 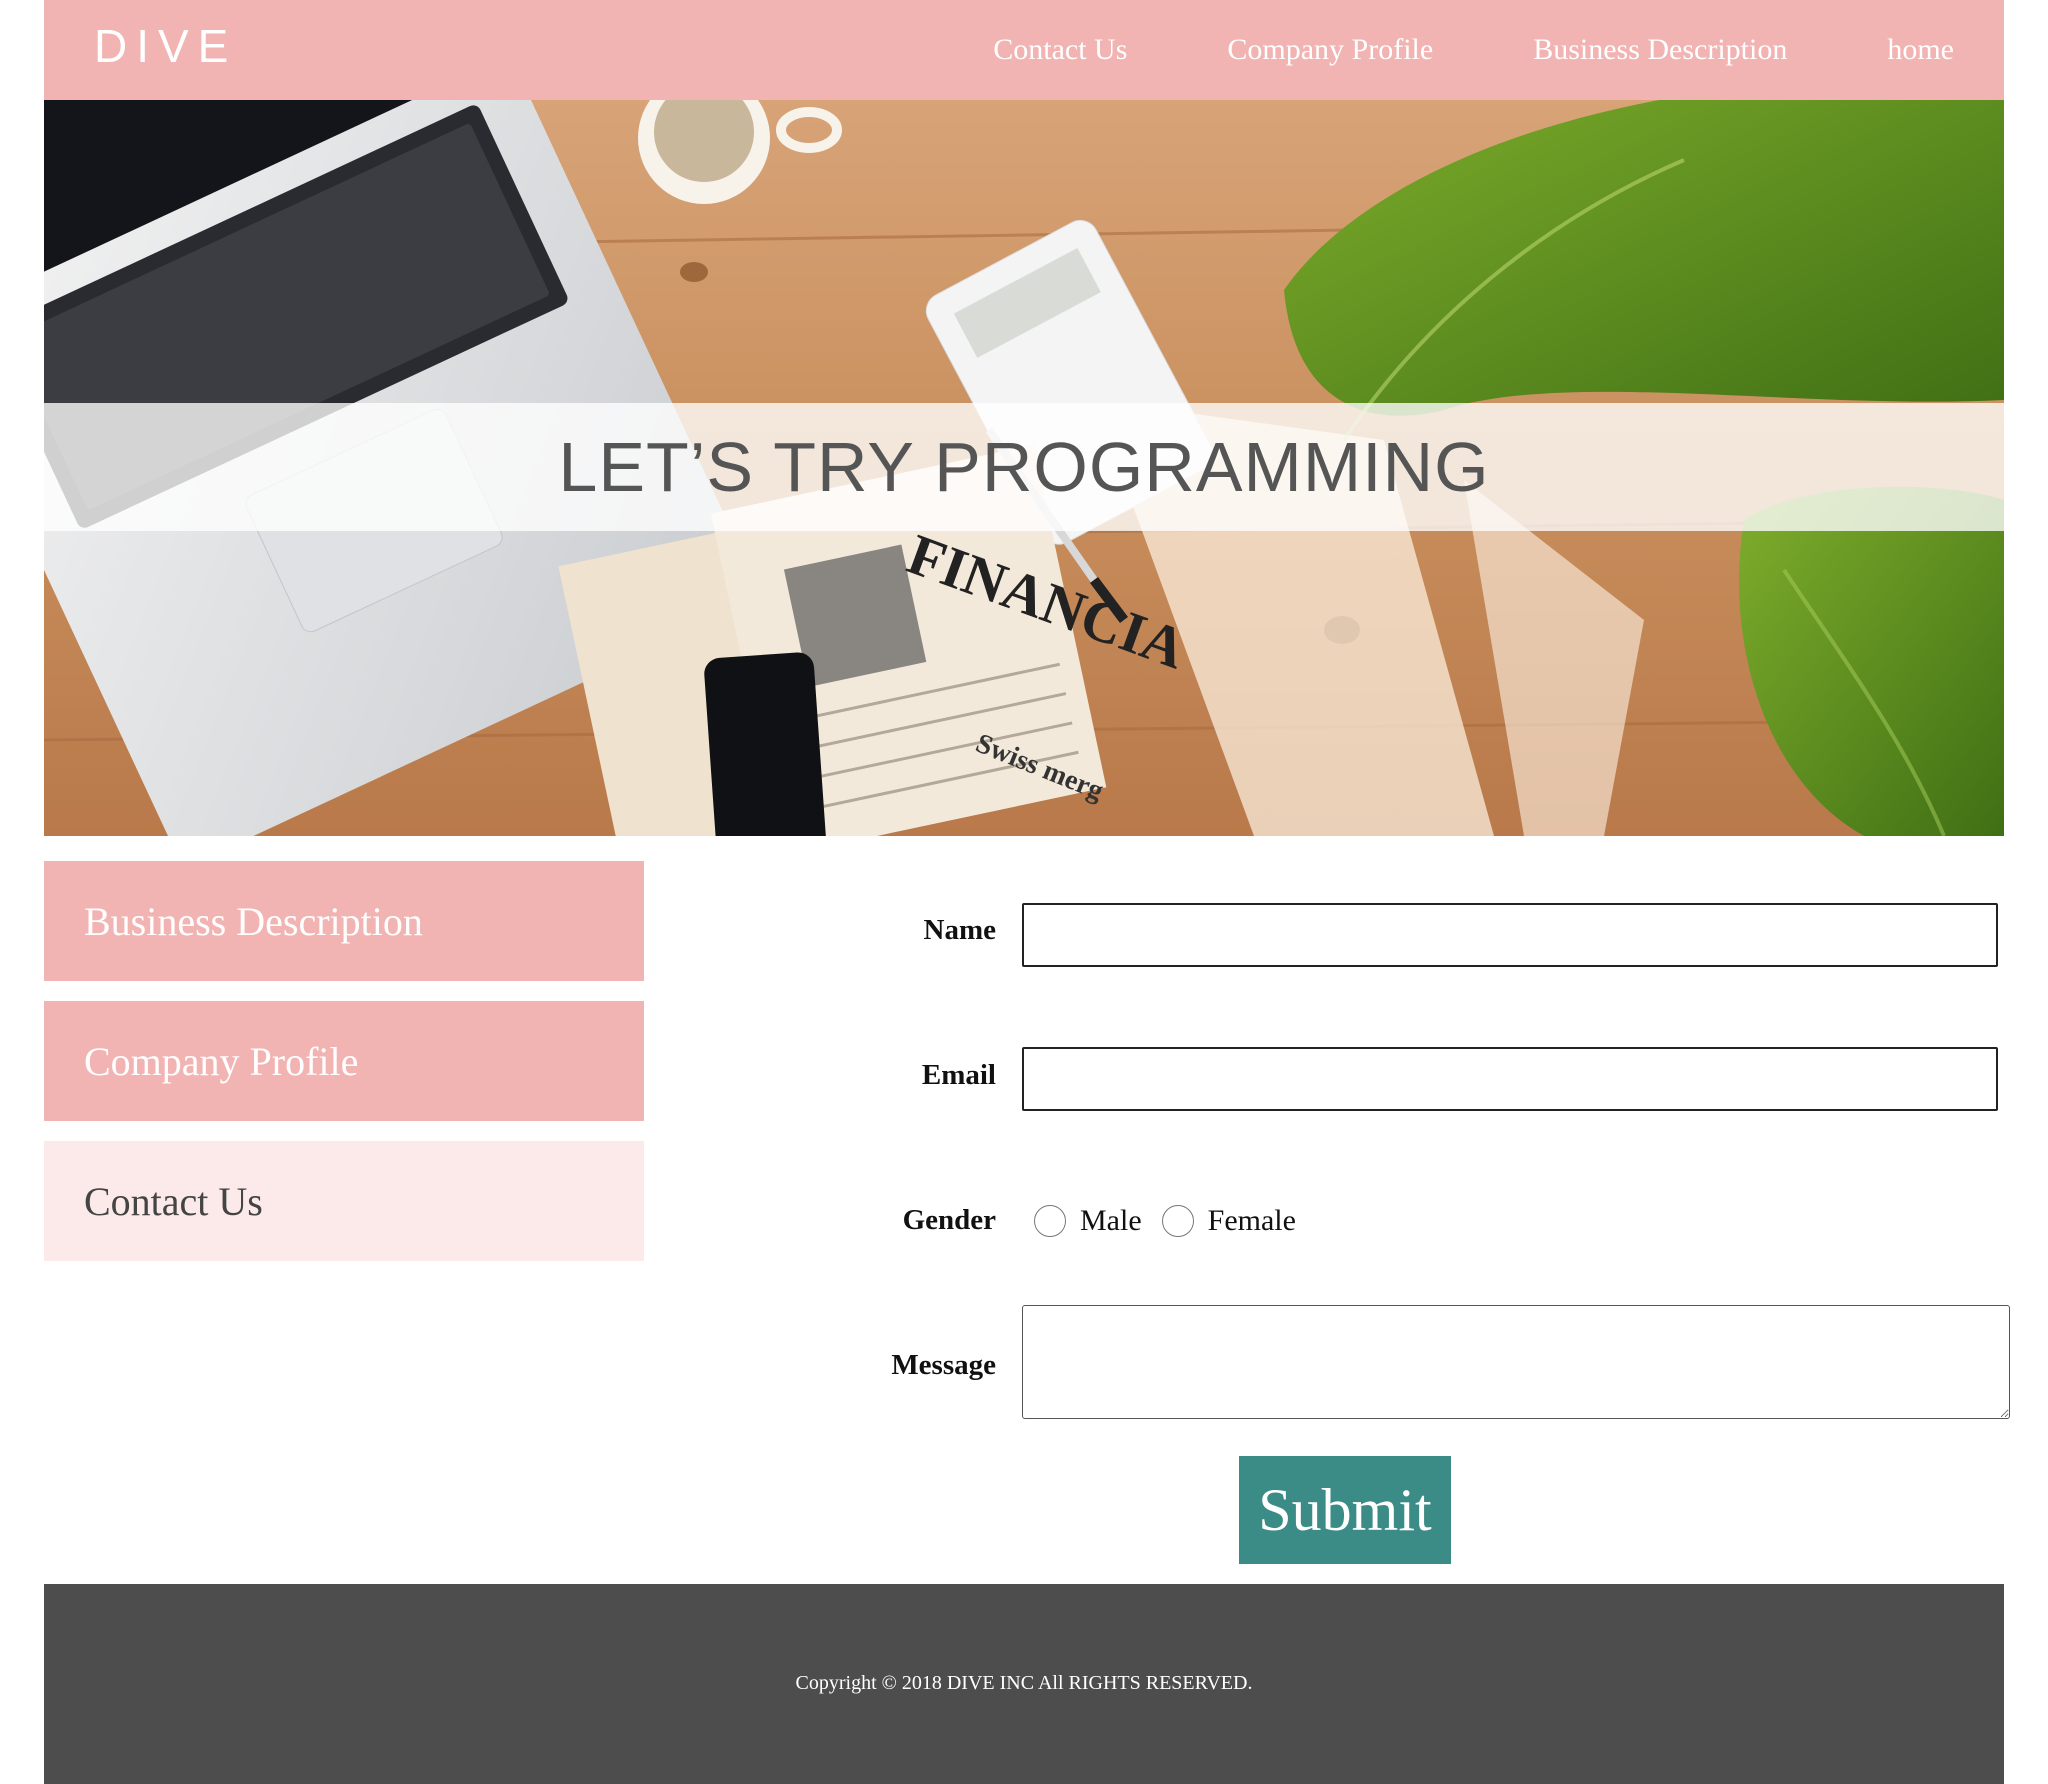 What do you see at coordinates (344, 1201) in the screenshot?
I see `sidebar-item-contact-us: Contact Us` at bounding box center [344, 1201].